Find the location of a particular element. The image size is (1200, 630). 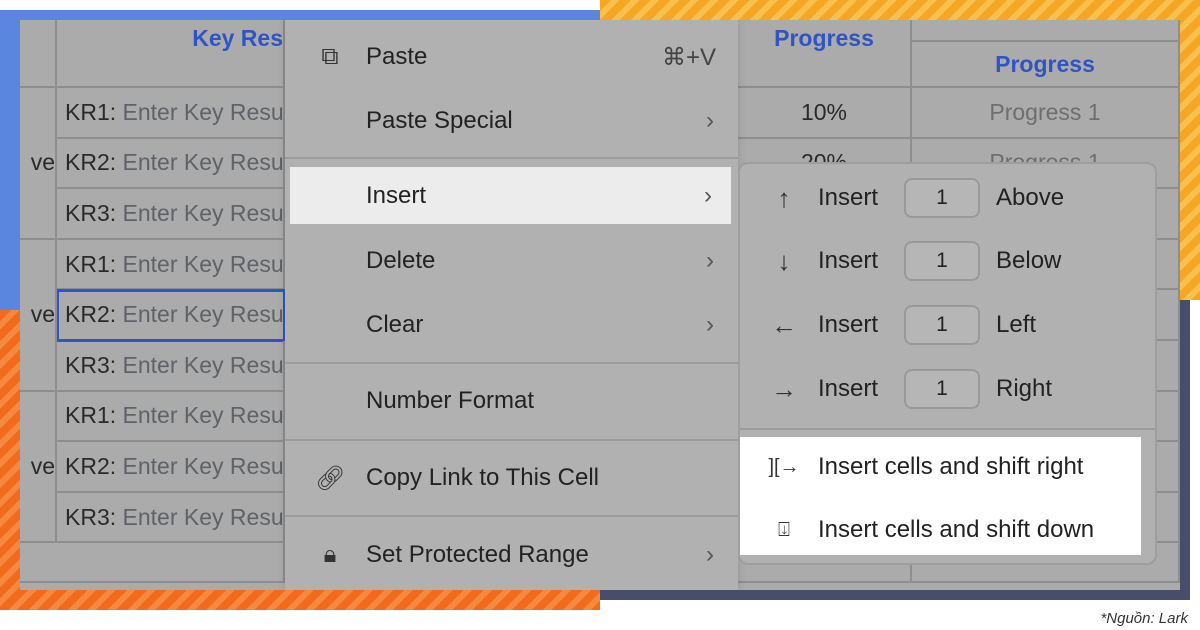

menu-item-clear: Clear › is located at coordinates (511, 325).